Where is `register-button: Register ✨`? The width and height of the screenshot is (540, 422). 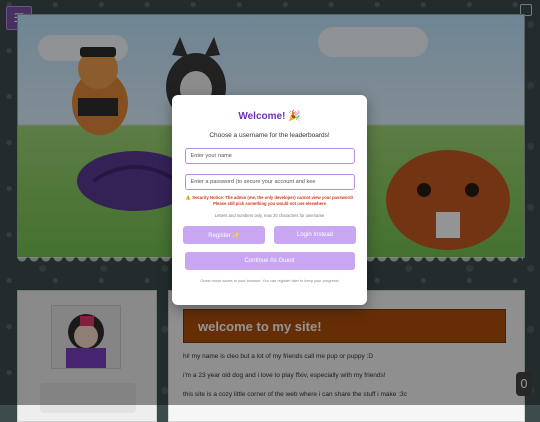 register-button: Register ✨ is located at coordinates (224, 235).